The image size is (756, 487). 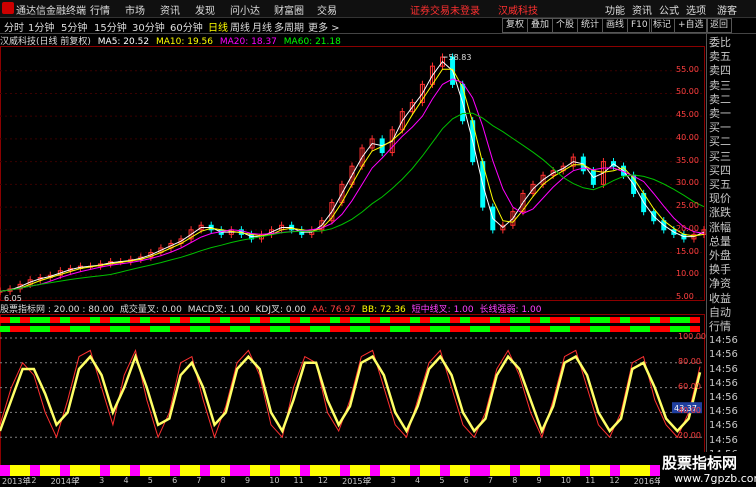 What do you see at coordinates (150, 480) in the screenshot?
I see `date-tick-label: 5` at bounding box center [150, 480].